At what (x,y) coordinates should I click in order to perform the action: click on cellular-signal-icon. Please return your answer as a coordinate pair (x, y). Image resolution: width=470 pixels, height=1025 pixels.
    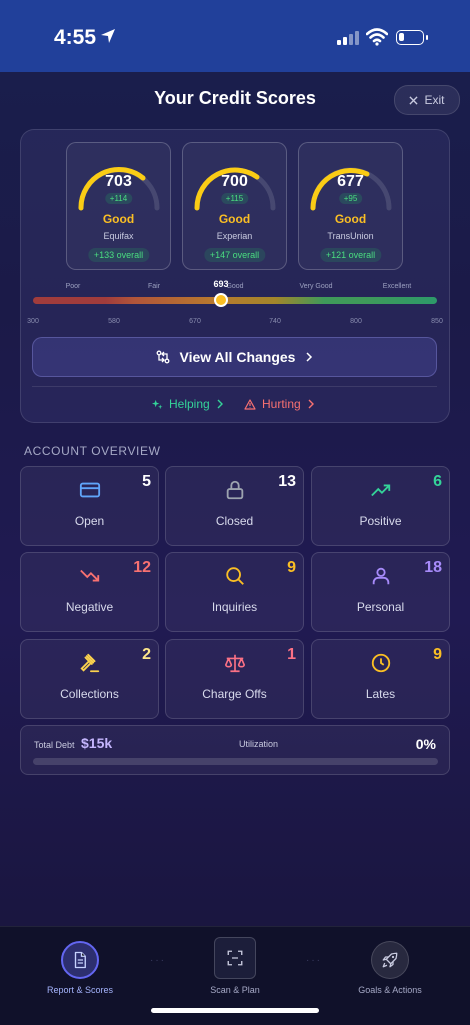
    Looking at the image, I should click on (348, 38).